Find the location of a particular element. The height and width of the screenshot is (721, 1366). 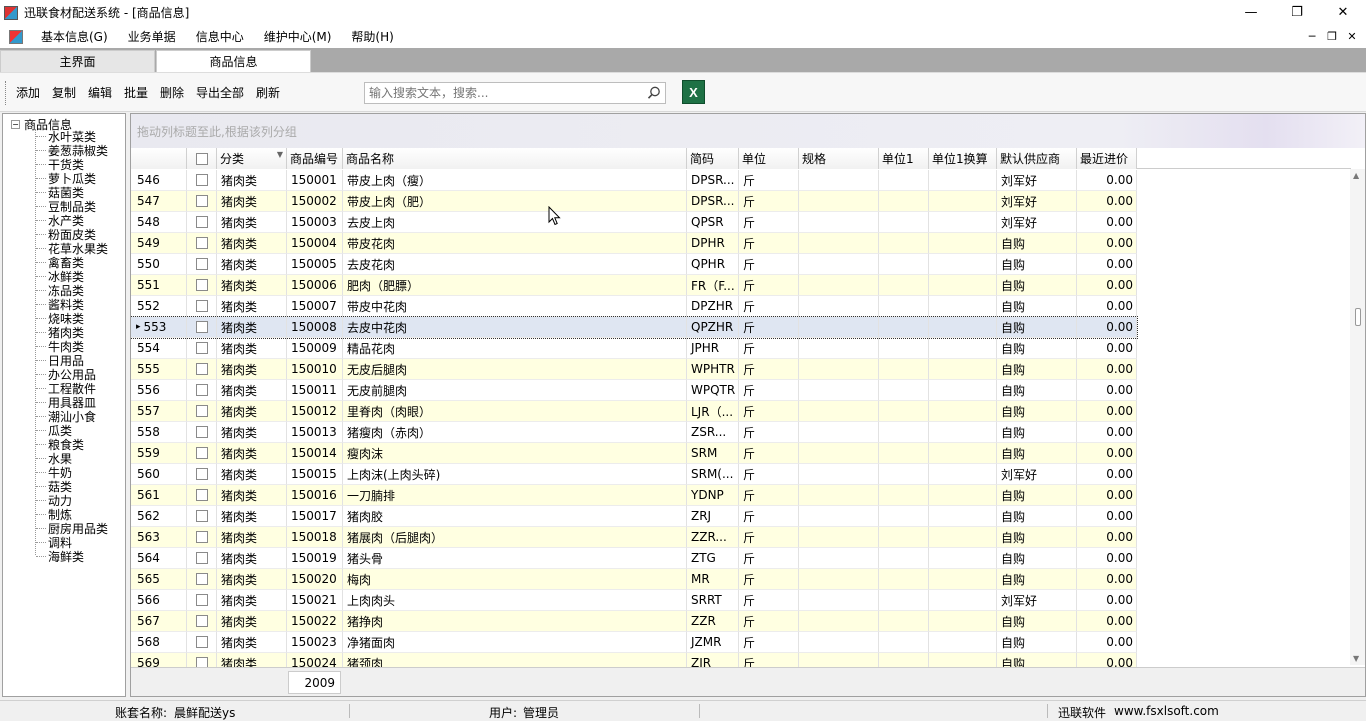

column-header-category: 分类 ▼ is located at coordinates (252, 158).